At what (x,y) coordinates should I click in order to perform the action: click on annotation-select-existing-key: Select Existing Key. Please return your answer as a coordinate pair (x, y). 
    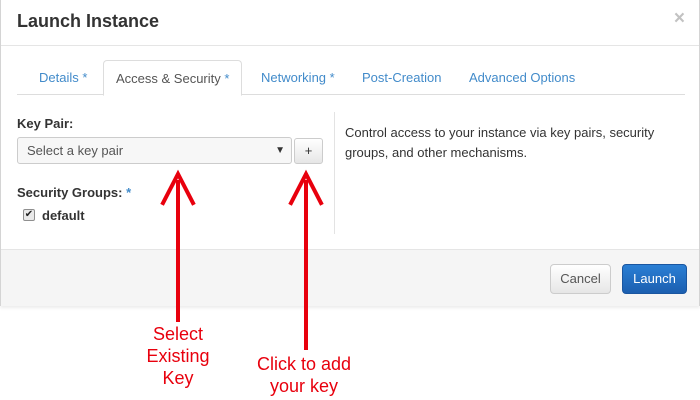
    Looking at the image, I should click on (178, 356).